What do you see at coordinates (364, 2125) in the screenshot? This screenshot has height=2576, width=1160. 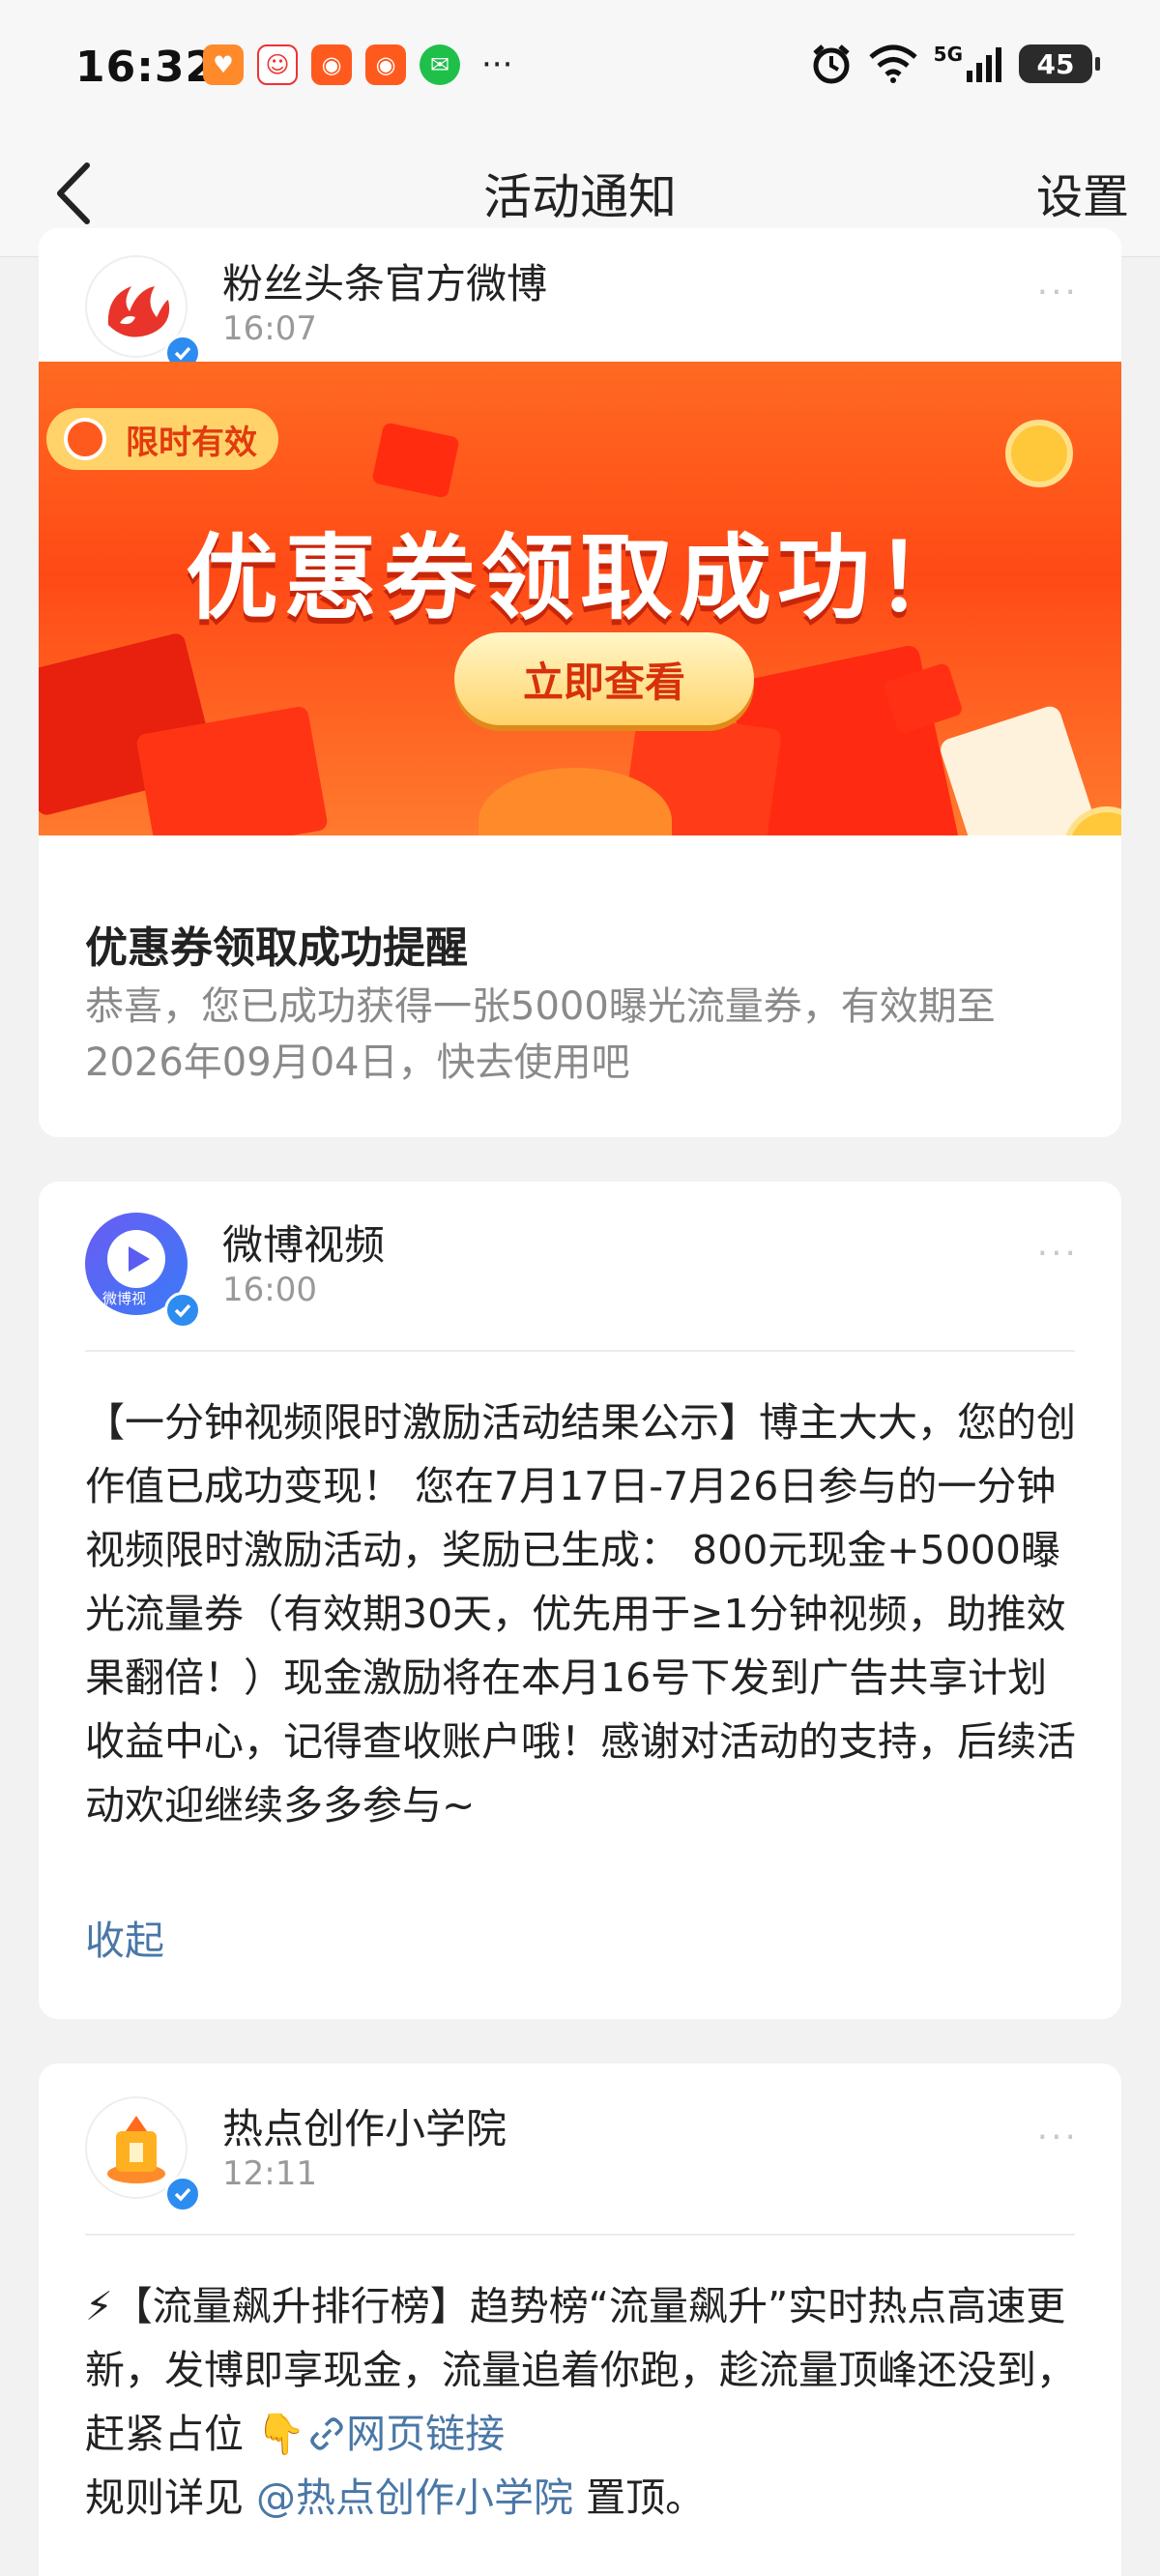 I see `sender-name: 热点创作小学院` at bounding box center [364, 2125].